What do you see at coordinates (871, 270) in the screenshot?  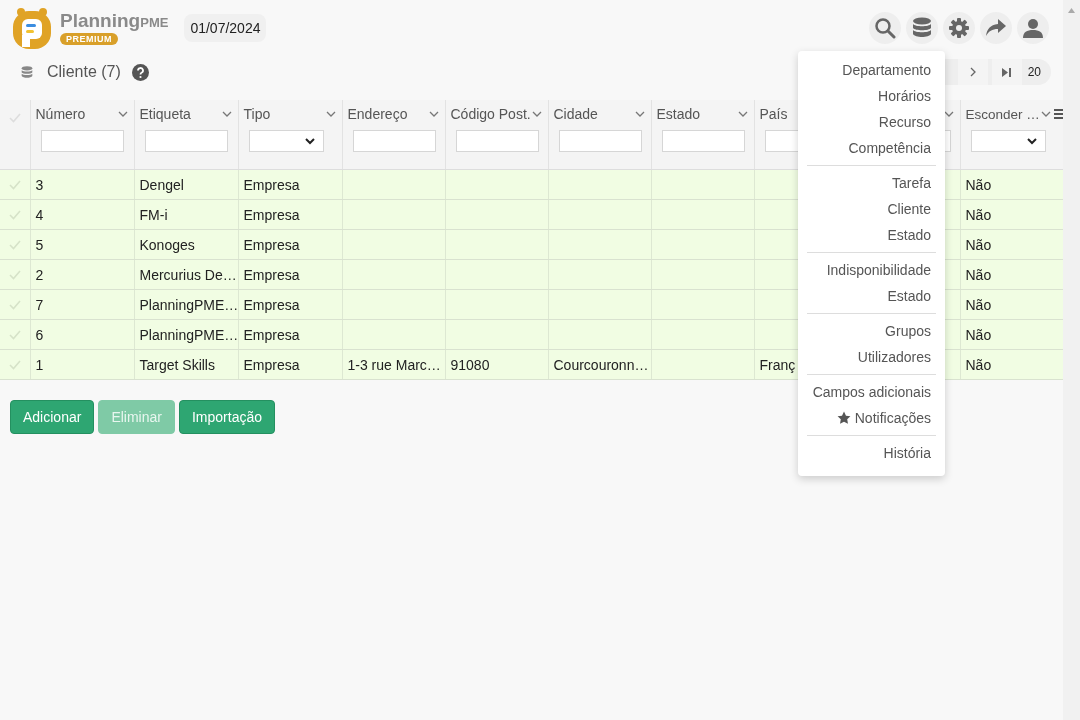 I see `menu-item: Indisponibilidade` at bounding box center [871, 270].